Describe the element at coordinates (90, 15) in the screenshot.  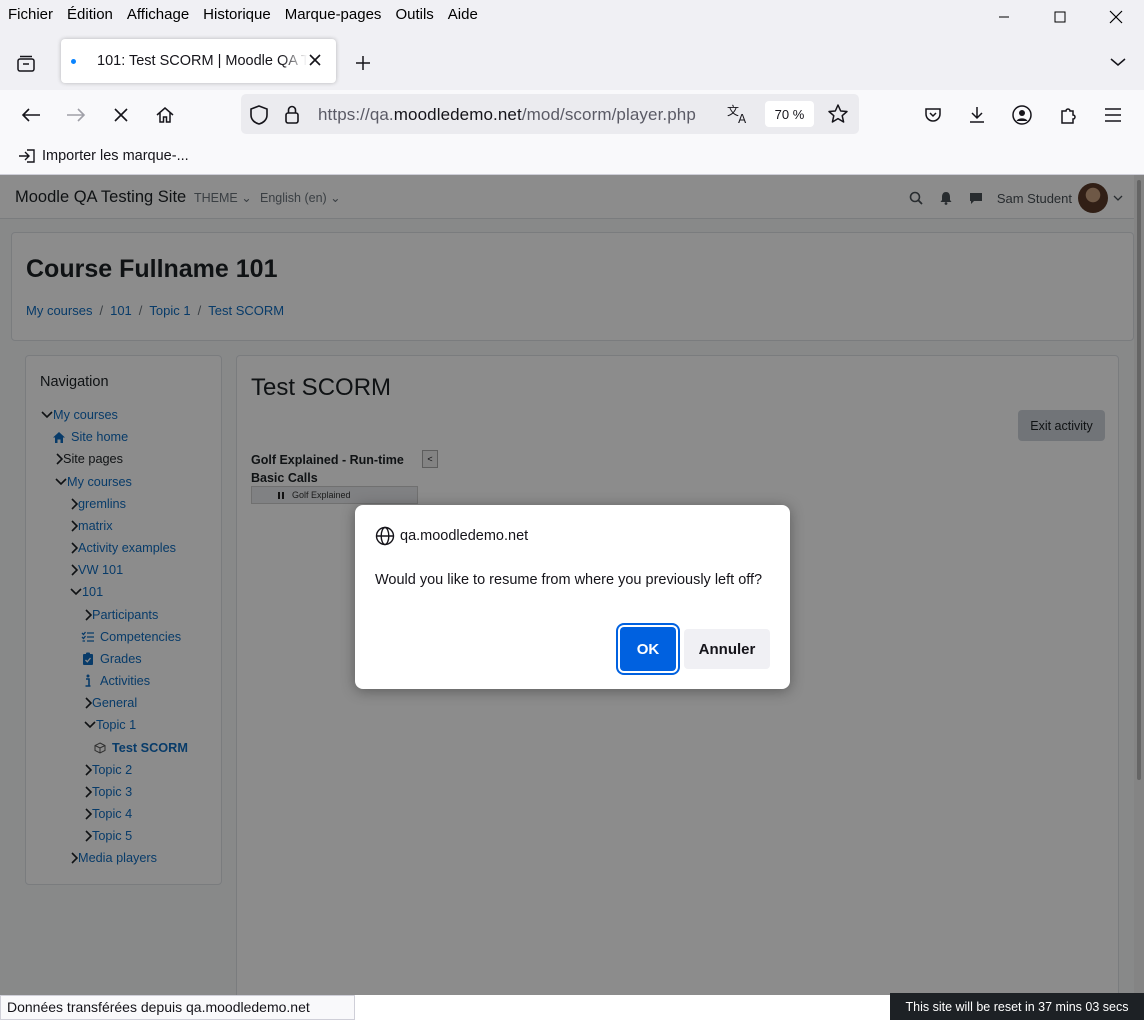
I see `menu-edit: Édition` at that location.